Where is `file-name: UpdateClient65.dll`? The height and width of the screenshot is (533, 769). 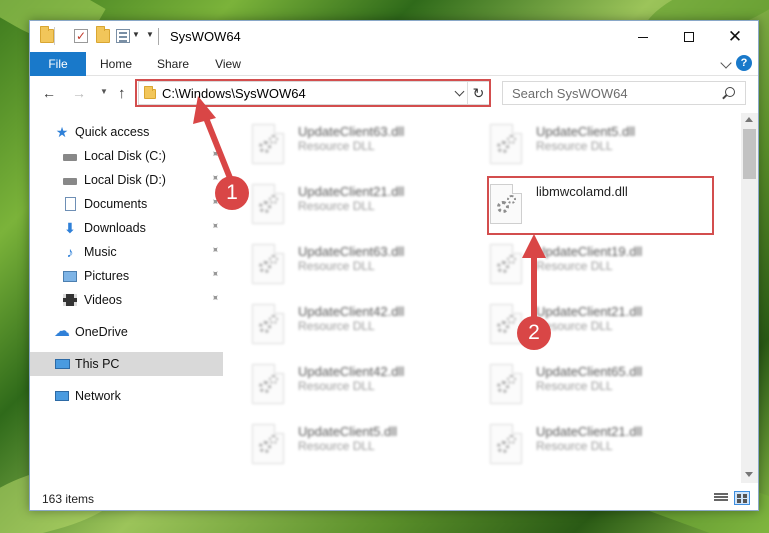 file-name: UpdateClient65.dll is located at coordinates (589, 371).